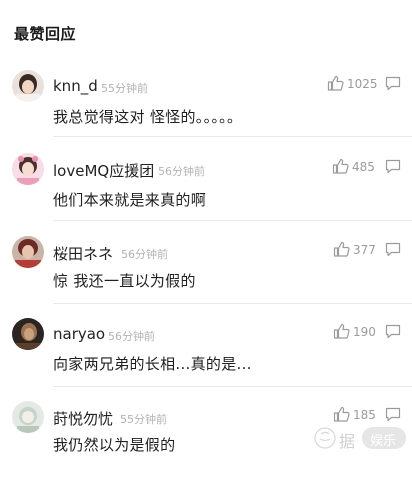 Image resolution: width=412 pixels, height=482 pixels. What do you see at coordinates (114, 445) in the screenshot?
I see `comment-text: 我仍然以为是假的` at bounding box center [114, 445].